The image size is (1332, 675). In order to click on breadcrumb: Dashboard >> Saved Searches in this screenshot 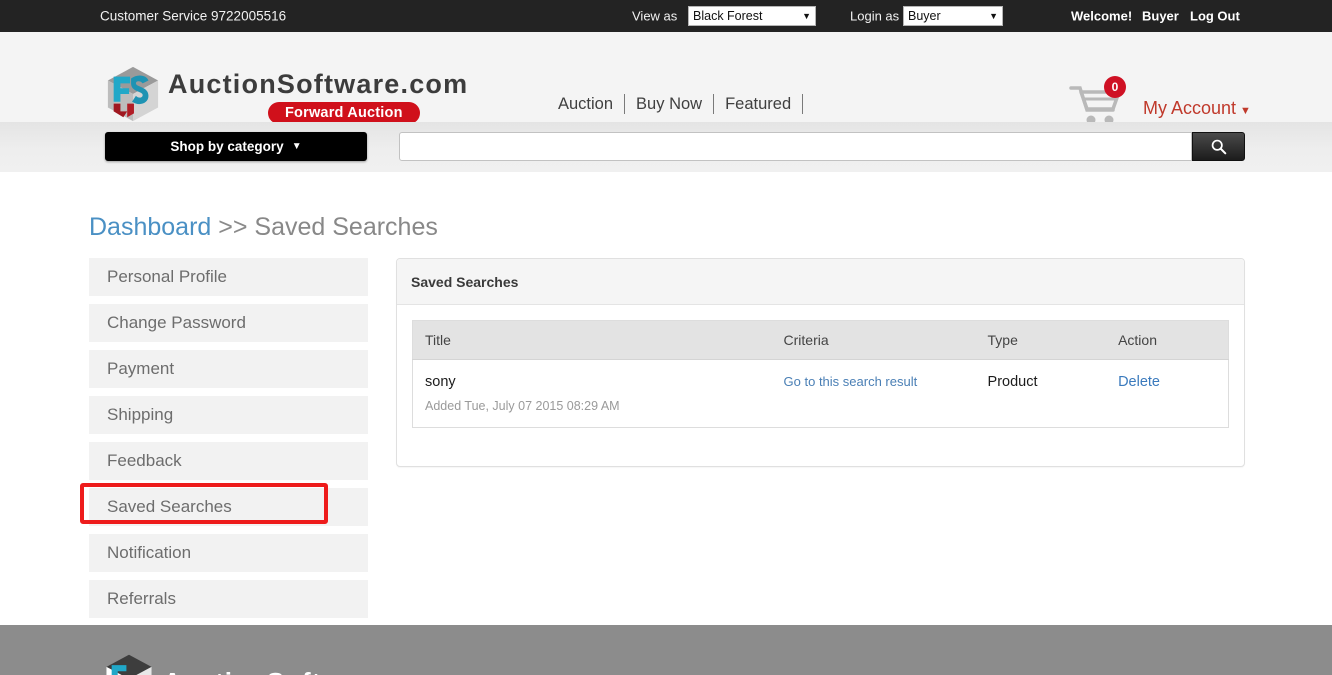, I will do `click(263, 227)`.